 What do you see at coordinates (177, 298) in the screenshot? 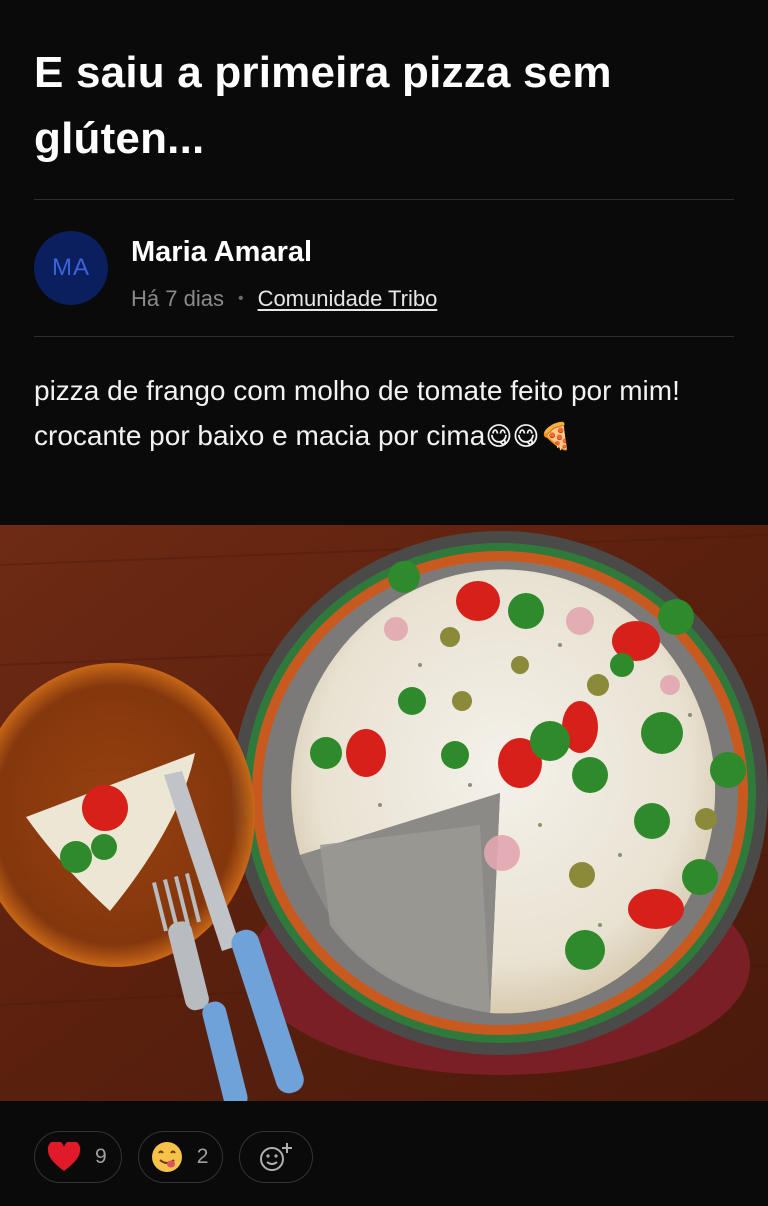
I see `post-time: Há 7 dias` at bounding box center [177, 298].